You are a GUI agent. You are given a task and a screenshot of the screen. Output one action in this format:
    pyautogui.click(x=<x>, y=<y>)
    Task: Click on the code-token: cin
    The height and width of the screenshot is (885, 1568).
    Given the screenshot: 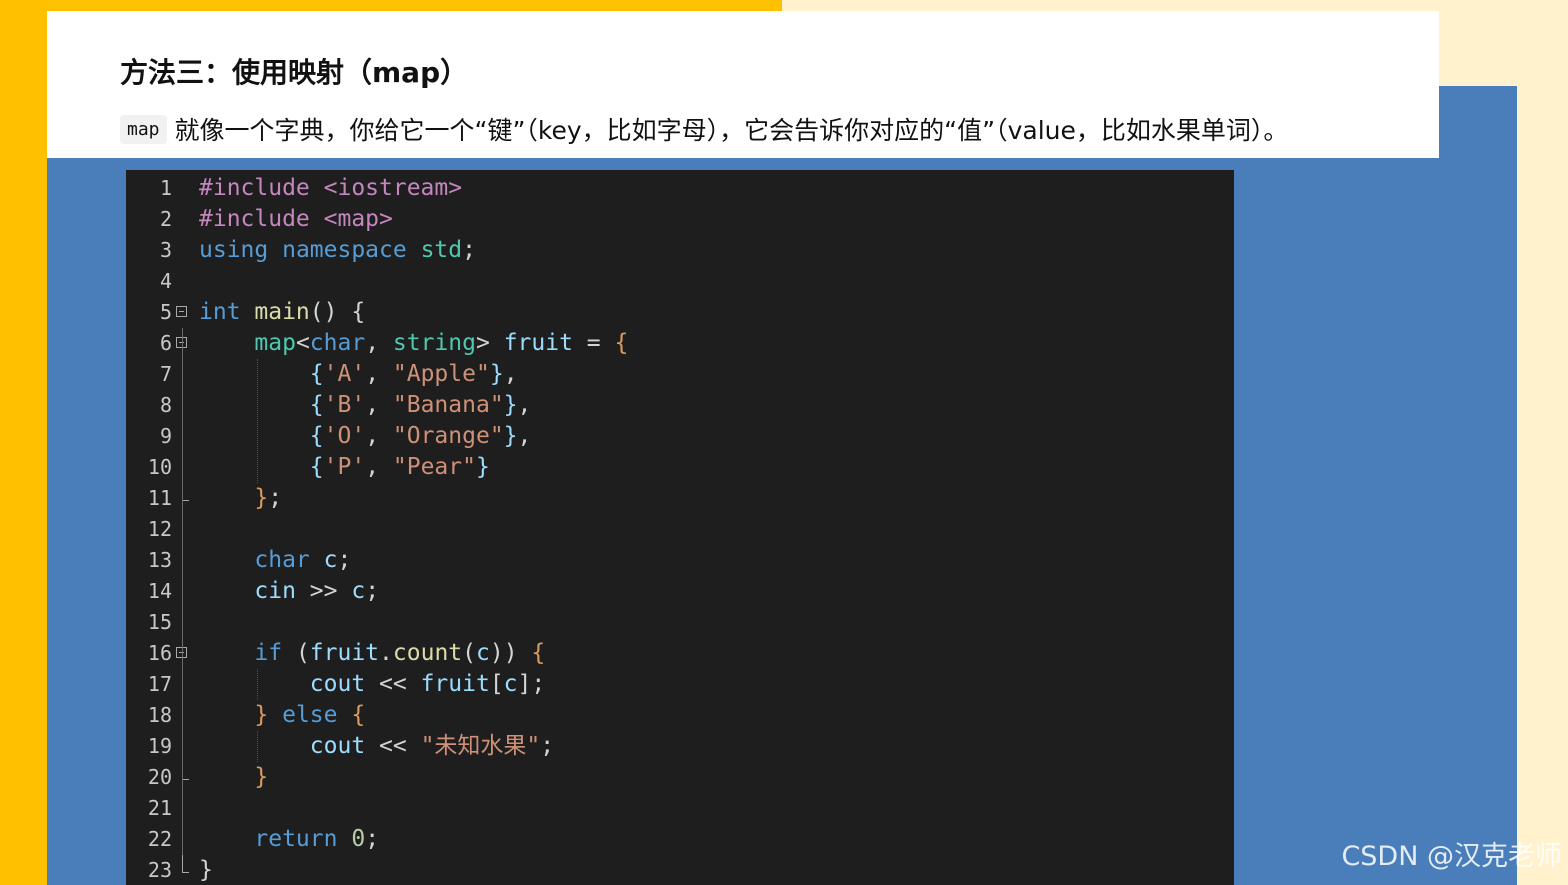 What is the action you would take?
    pyautogui.click(x=275, y=591)
    